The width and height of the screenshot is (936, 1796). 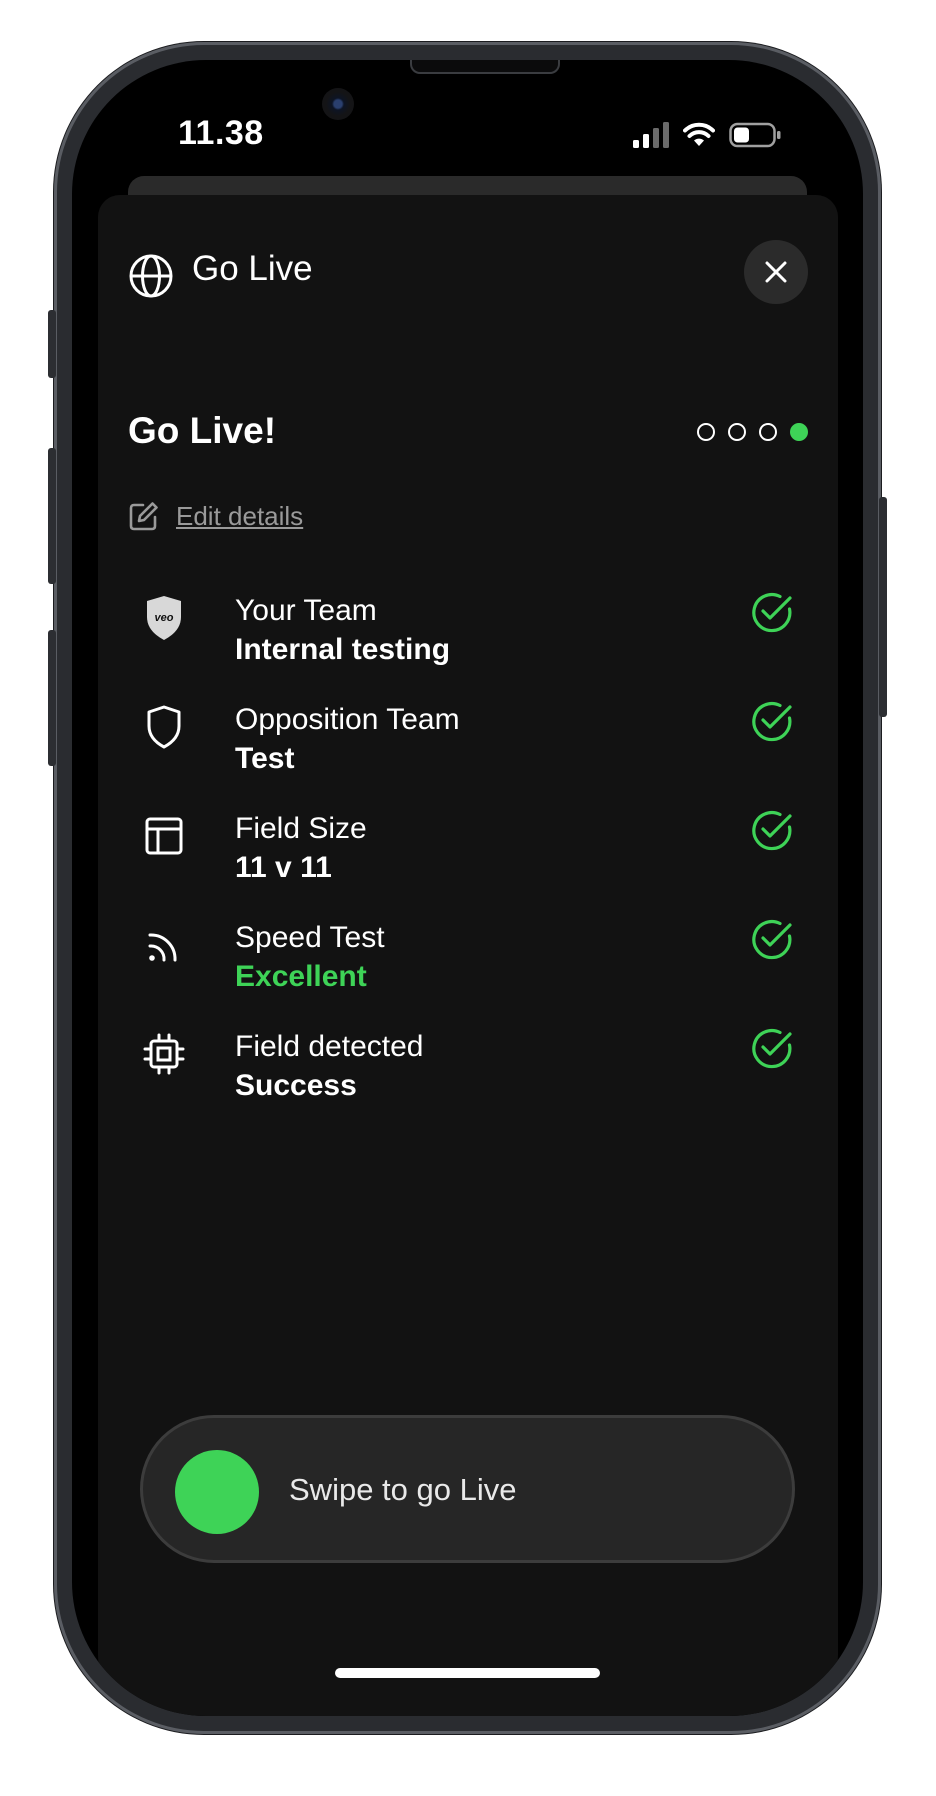 I want to click on veo-badge-icon: veo, so click(x=164, y=618).